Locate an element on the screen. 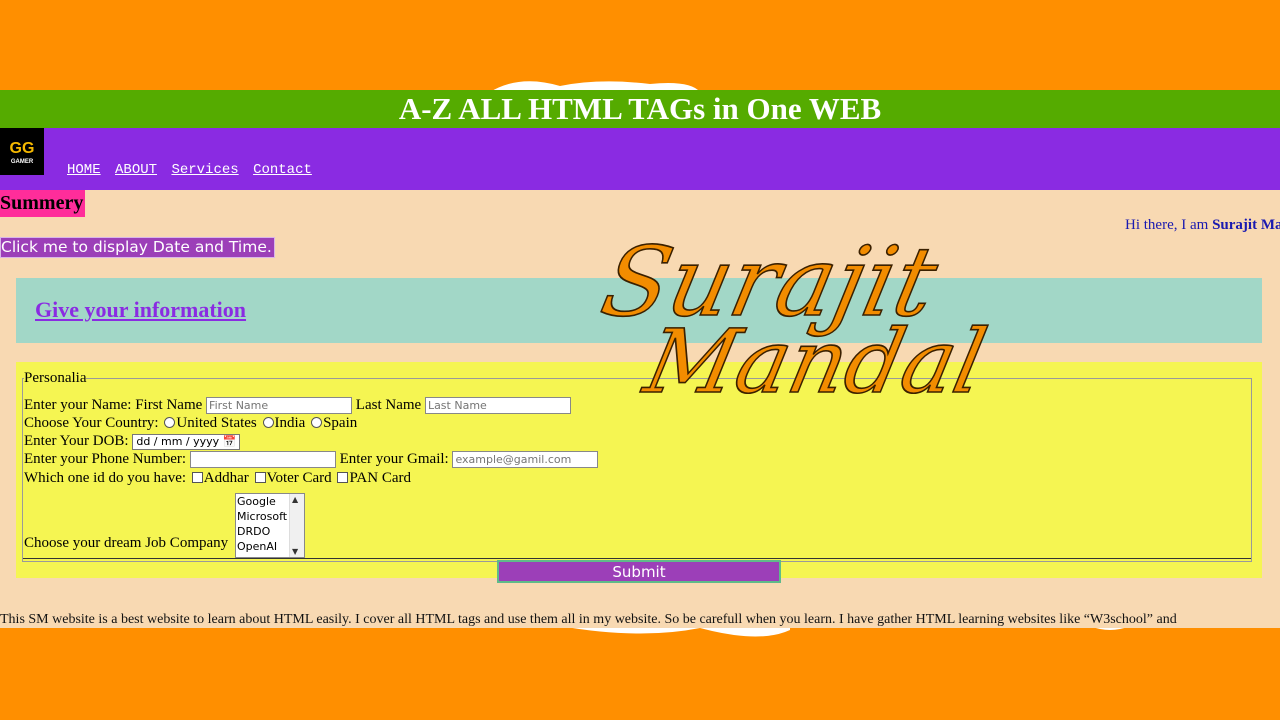 The height and width of the screenshot is (720, 1280). name-row: Enter your Name: First Name Last Name is located at coordinates (297, 405).